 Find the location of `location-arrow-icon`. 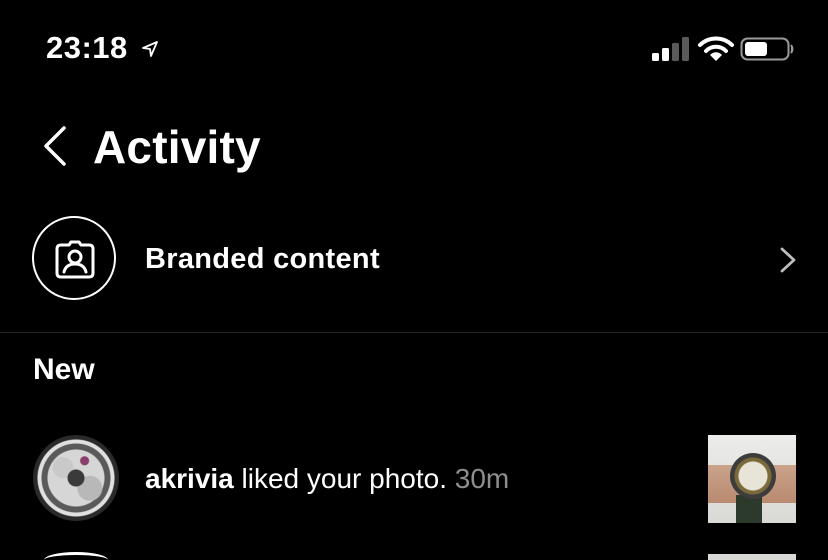

location-arrow-icon is located at coordinates (150, 49).